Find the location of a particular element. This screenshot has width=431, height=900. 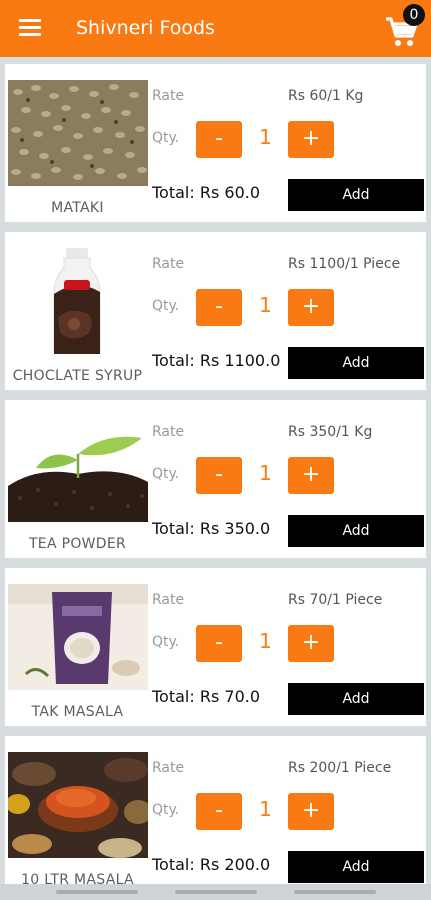

cart-button: 0 is located at coordinates (404, 26).